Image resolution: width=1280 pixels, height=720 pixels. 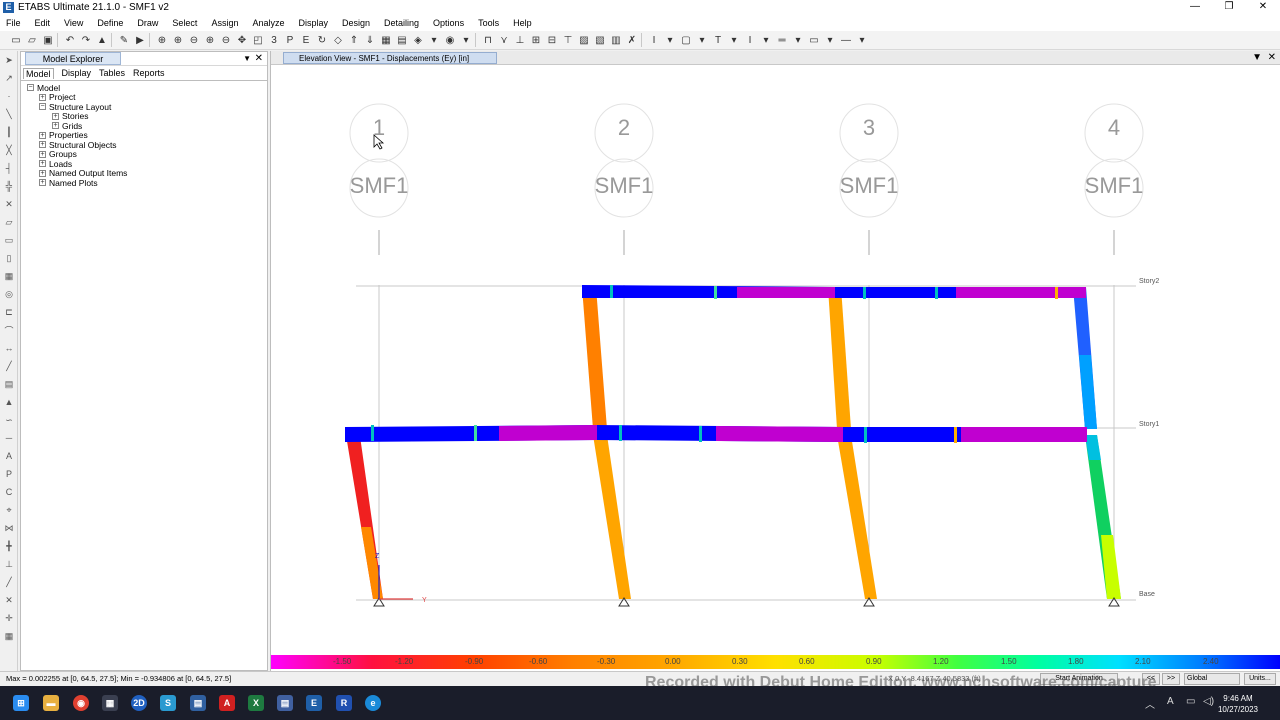 What do you see at coordinates (1272, 57) in the screenshot?
I see `view-close-icon: ✕` at bounding box center [1272, 57].